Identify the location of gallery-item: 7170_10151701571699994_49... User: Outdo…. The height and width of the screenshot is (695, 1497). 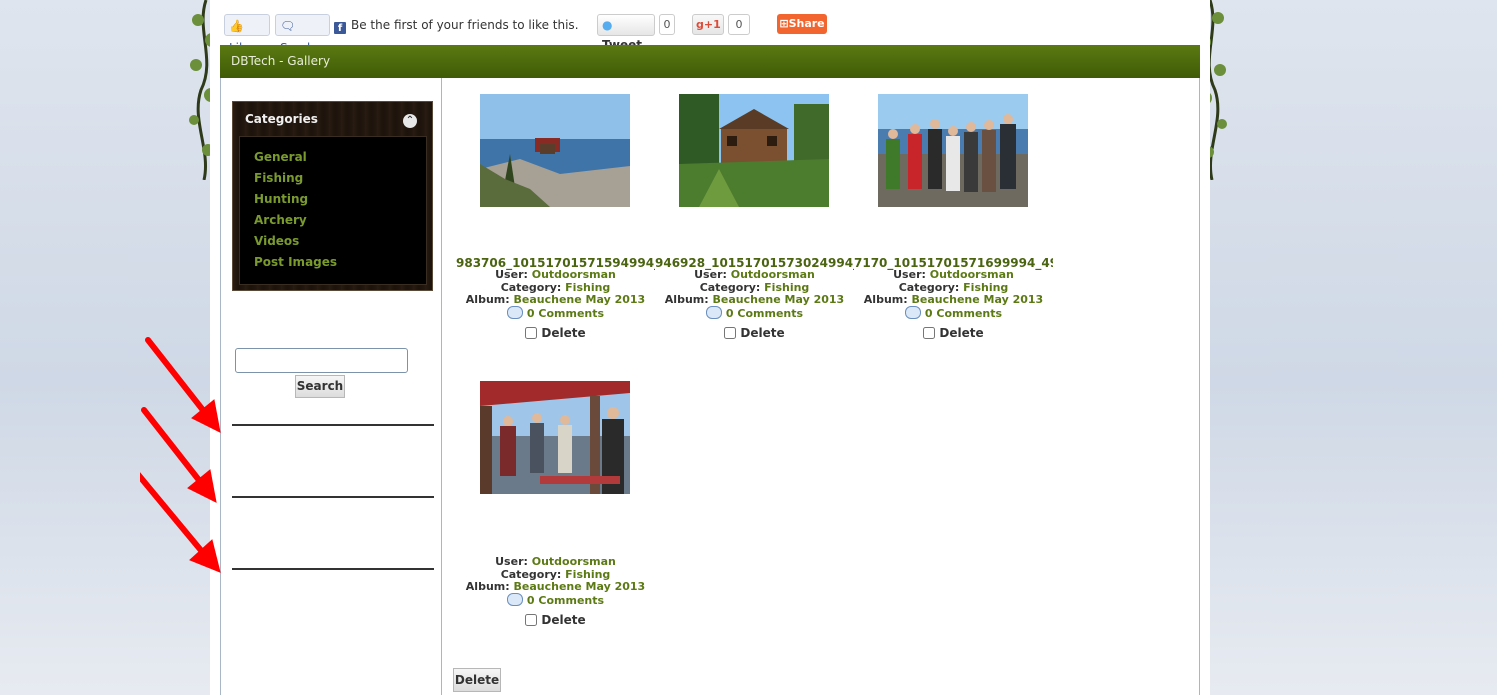
(953, 224).